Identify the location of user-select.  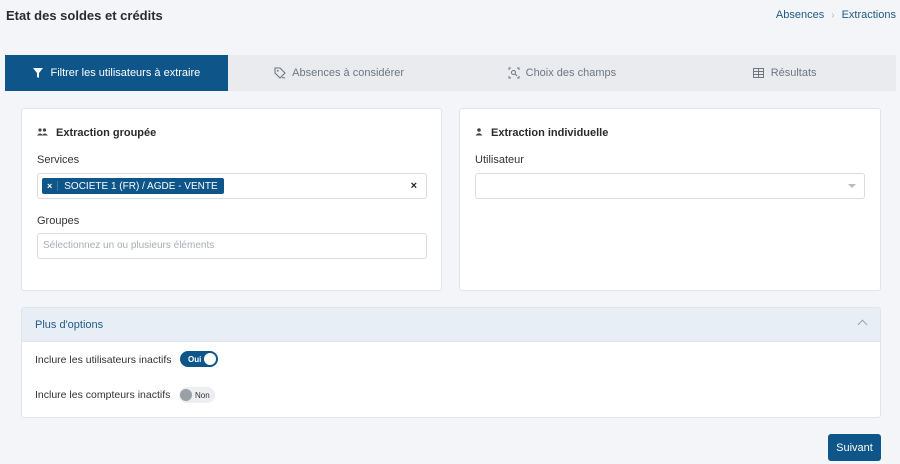
(670, 186).